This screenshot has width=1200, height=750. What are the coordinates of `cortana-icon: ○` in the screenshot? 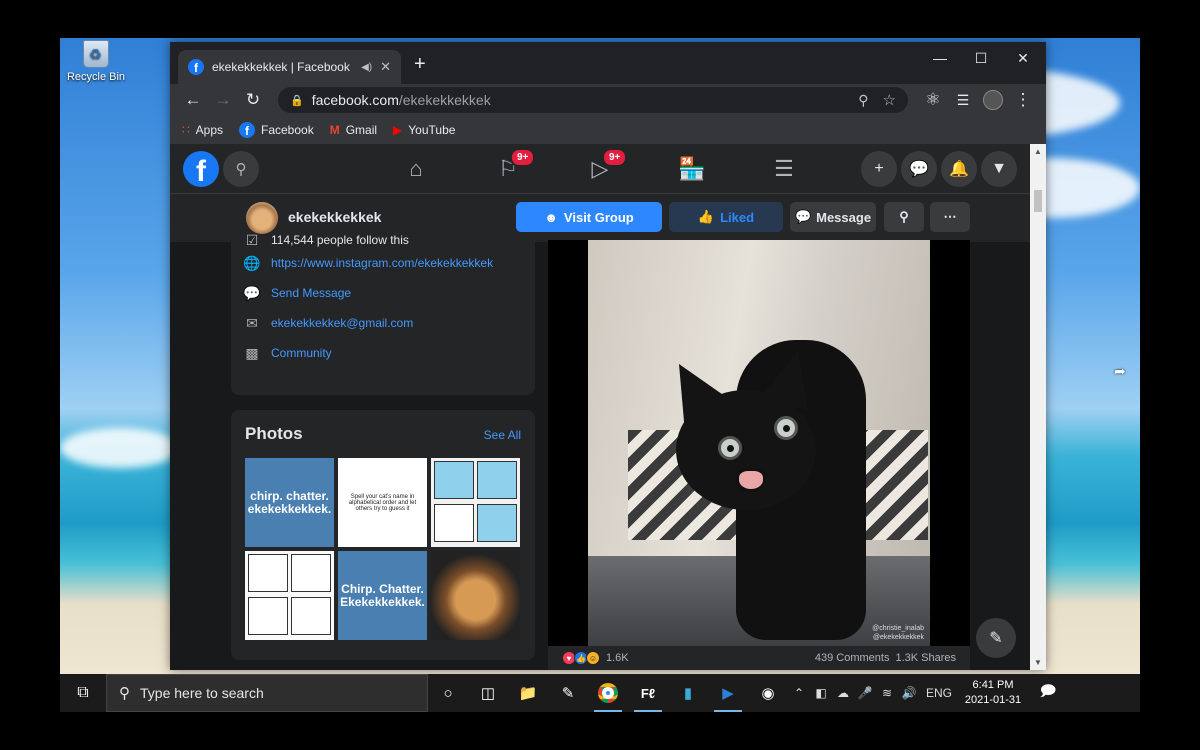 It's located at (448, 693).